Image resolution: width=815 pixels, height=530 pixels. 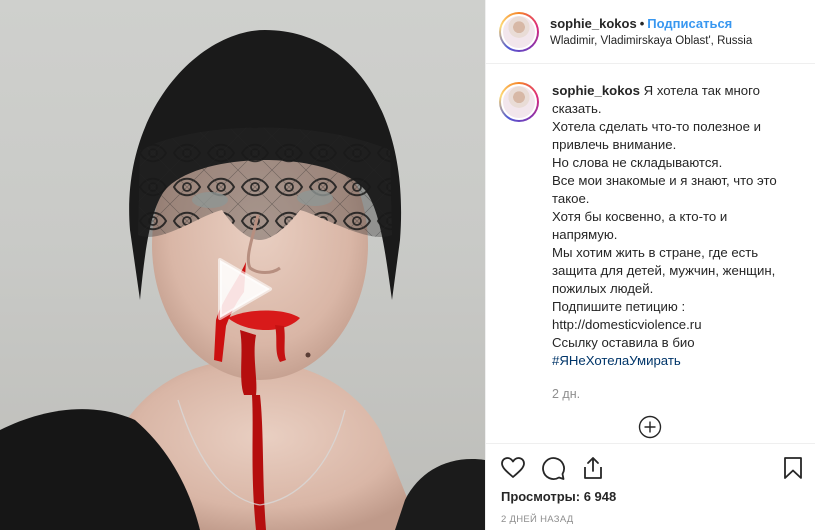 What do you see at coordinates (513, 468) in the screenshot?
I see `heart-icon` at bounding box center [513, 468].